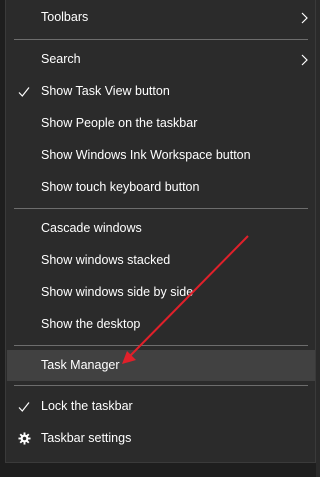  Describe the element at coordinates (161, 365) in the screenshot. I see `menu-item-task-manager: Task Manager` at that location.